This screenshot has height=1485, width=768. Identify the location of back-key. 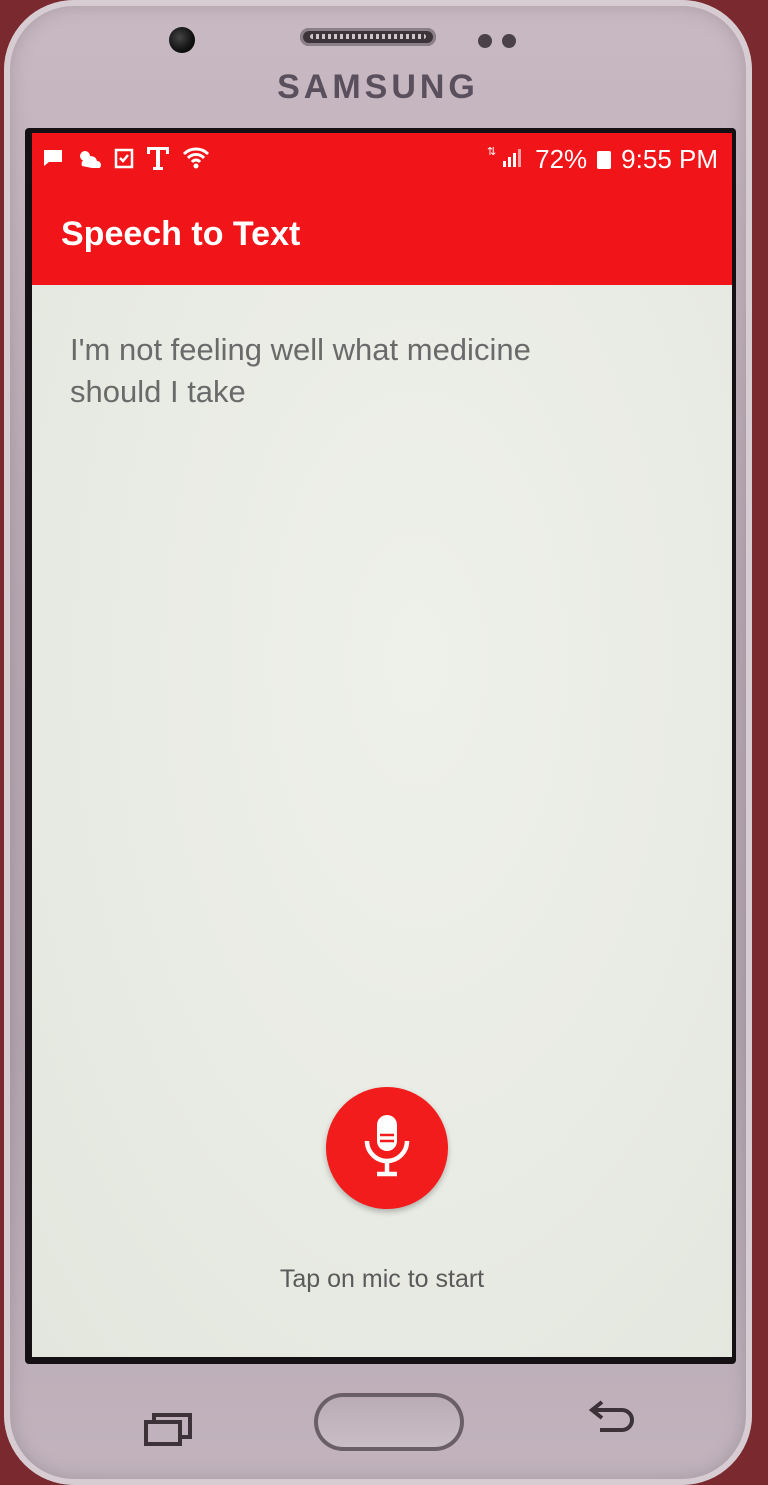
(611, 1417).